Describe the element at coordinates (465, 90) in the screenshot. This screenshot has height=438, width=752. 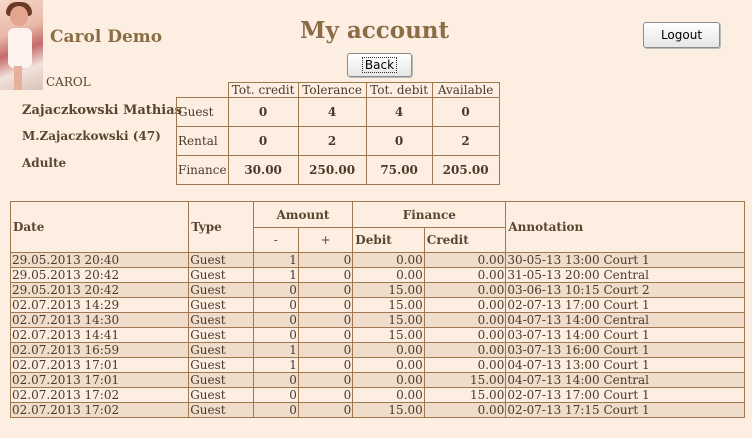
I see `summary-col-available: Available` at that location.